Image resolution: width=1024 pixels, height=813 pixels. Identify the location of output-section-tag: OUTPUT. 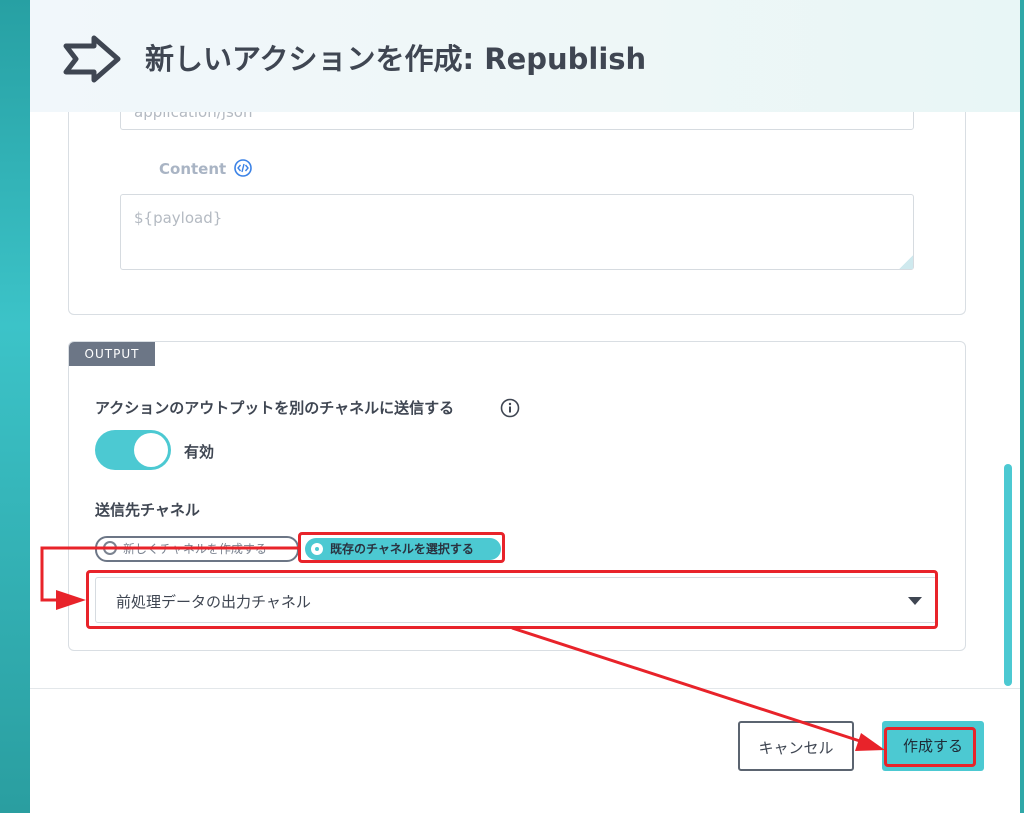
(112, 354).